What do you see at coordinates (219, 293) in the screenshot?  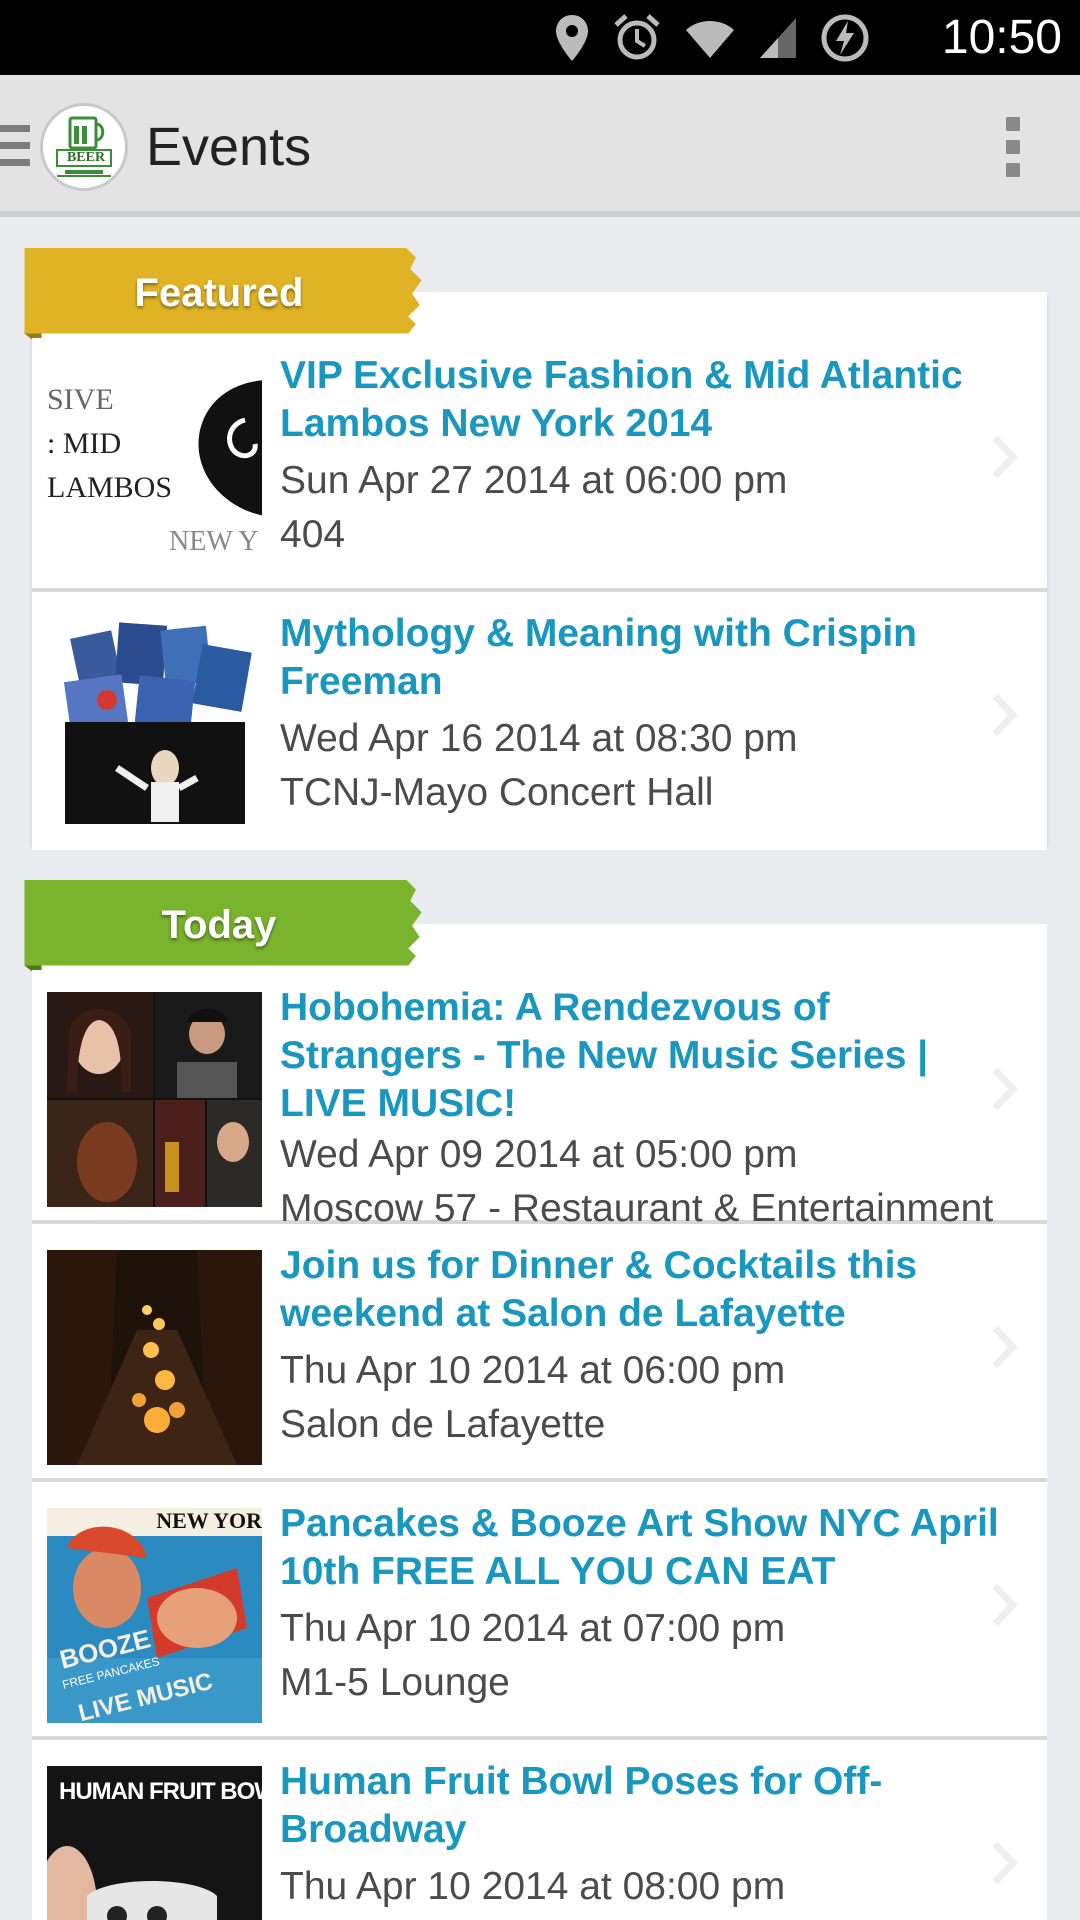 I see `featured-ribbon-label: Featured` at bounding box center [219, 293].